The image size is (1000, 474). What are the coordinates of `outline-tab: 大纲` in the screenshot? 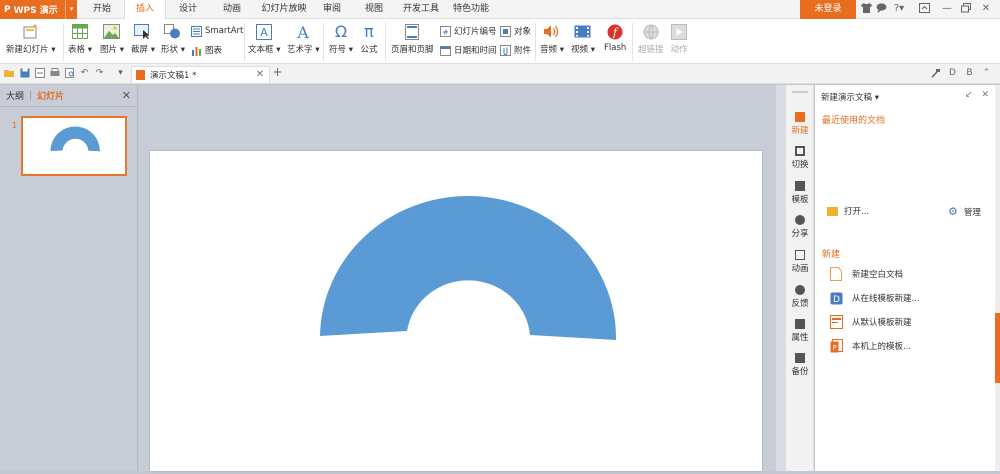 It's located at (15, 95).